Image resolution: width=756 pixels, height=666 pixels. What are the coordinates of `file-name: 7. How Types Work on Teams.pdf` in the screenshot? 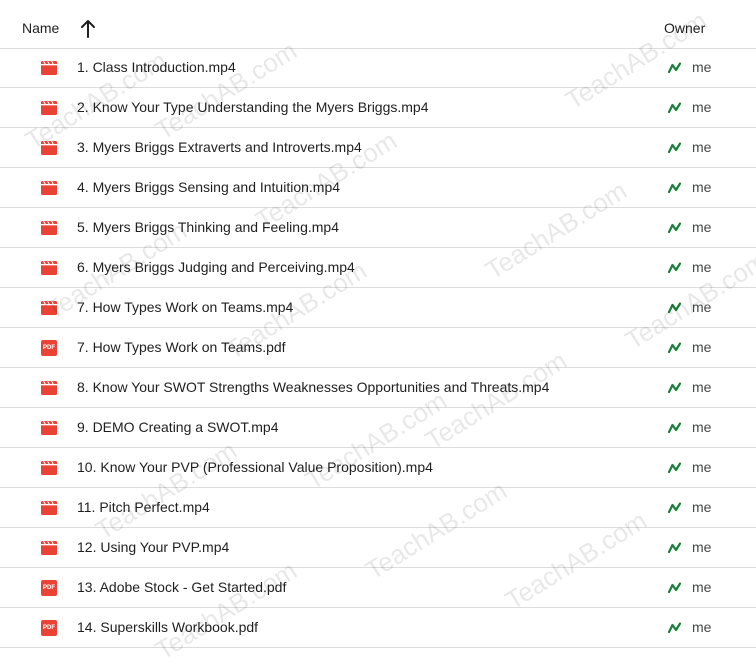 It's located at (181, 347).